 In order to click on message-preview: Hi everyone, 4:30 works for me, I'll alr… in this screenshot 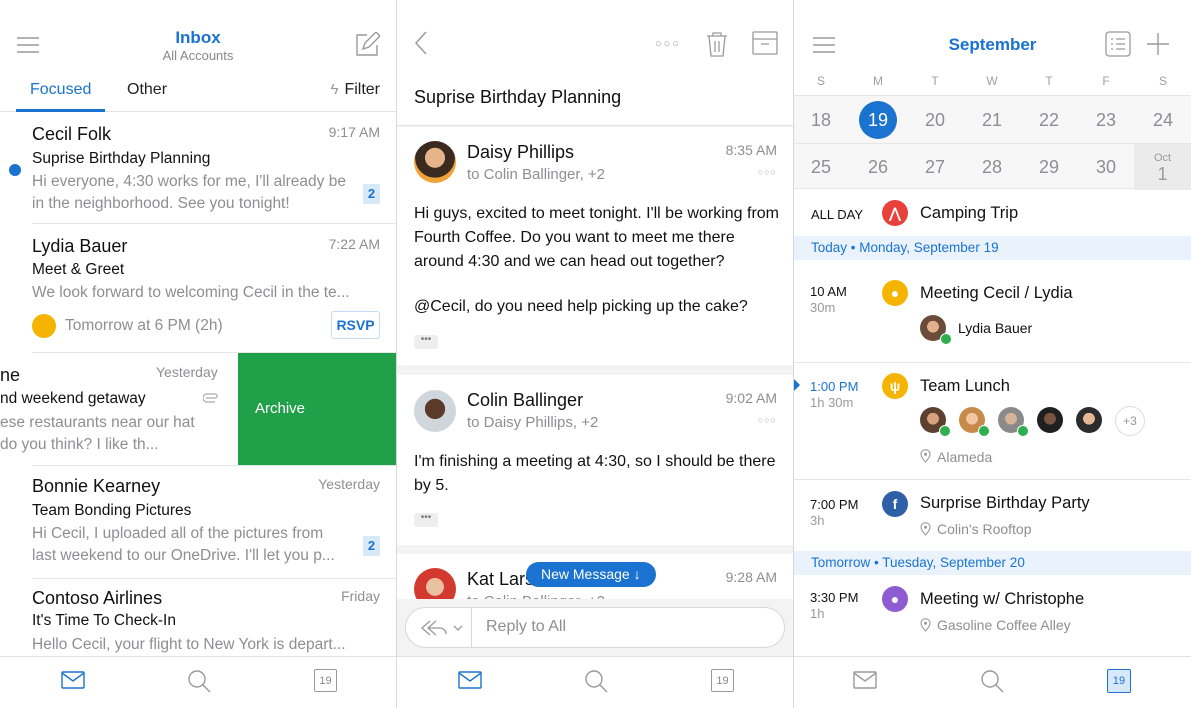, I will do `click(189, 192)`.